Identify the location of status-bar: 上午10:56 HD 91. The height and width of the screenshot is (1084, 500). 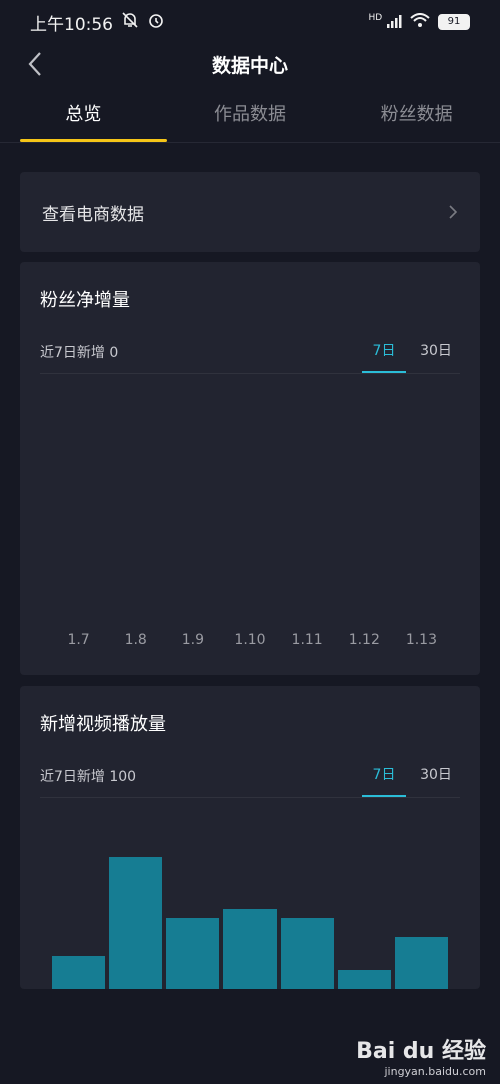
(250, 22).